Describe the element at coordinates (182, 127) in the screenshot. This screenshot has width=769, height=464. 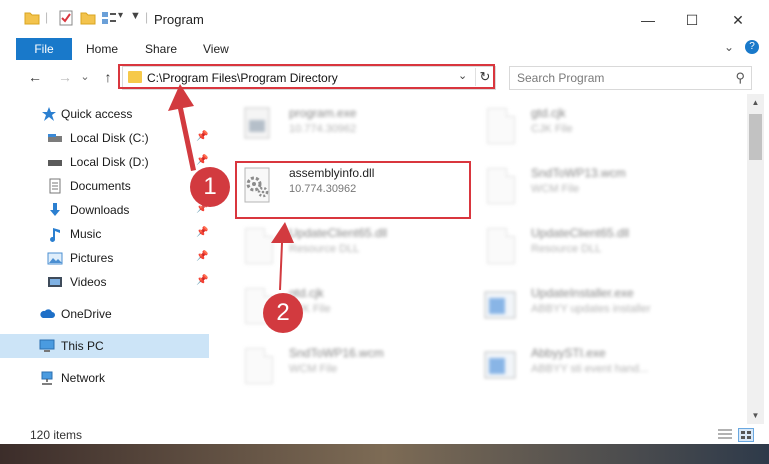
I see `arrow-1-icon` at that location.